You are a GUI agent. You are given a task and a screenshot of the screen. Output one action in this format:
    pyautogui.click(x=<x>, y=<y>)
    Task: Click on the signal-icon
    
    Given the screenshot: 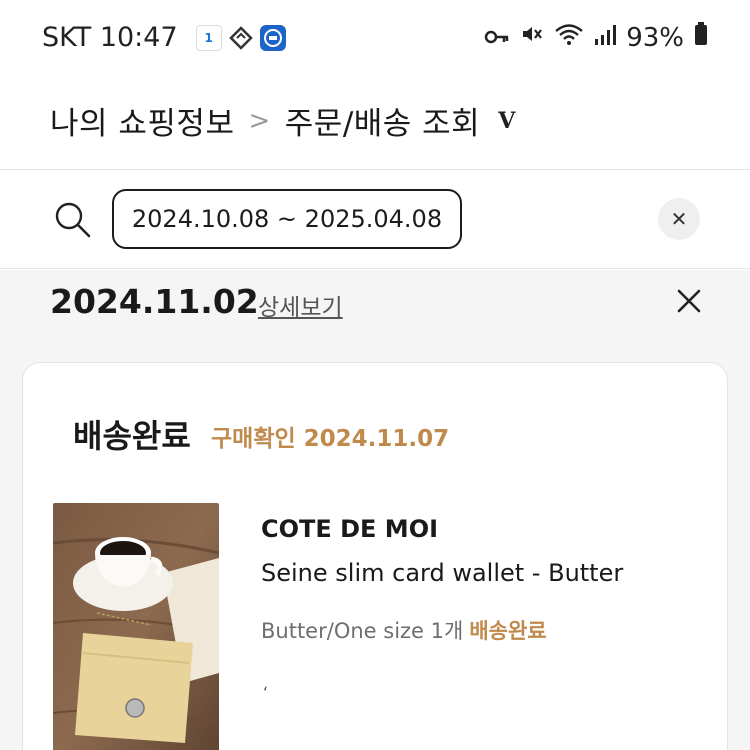 What is the action you would take?
    pyautogui.click(x=605, y=38)
    